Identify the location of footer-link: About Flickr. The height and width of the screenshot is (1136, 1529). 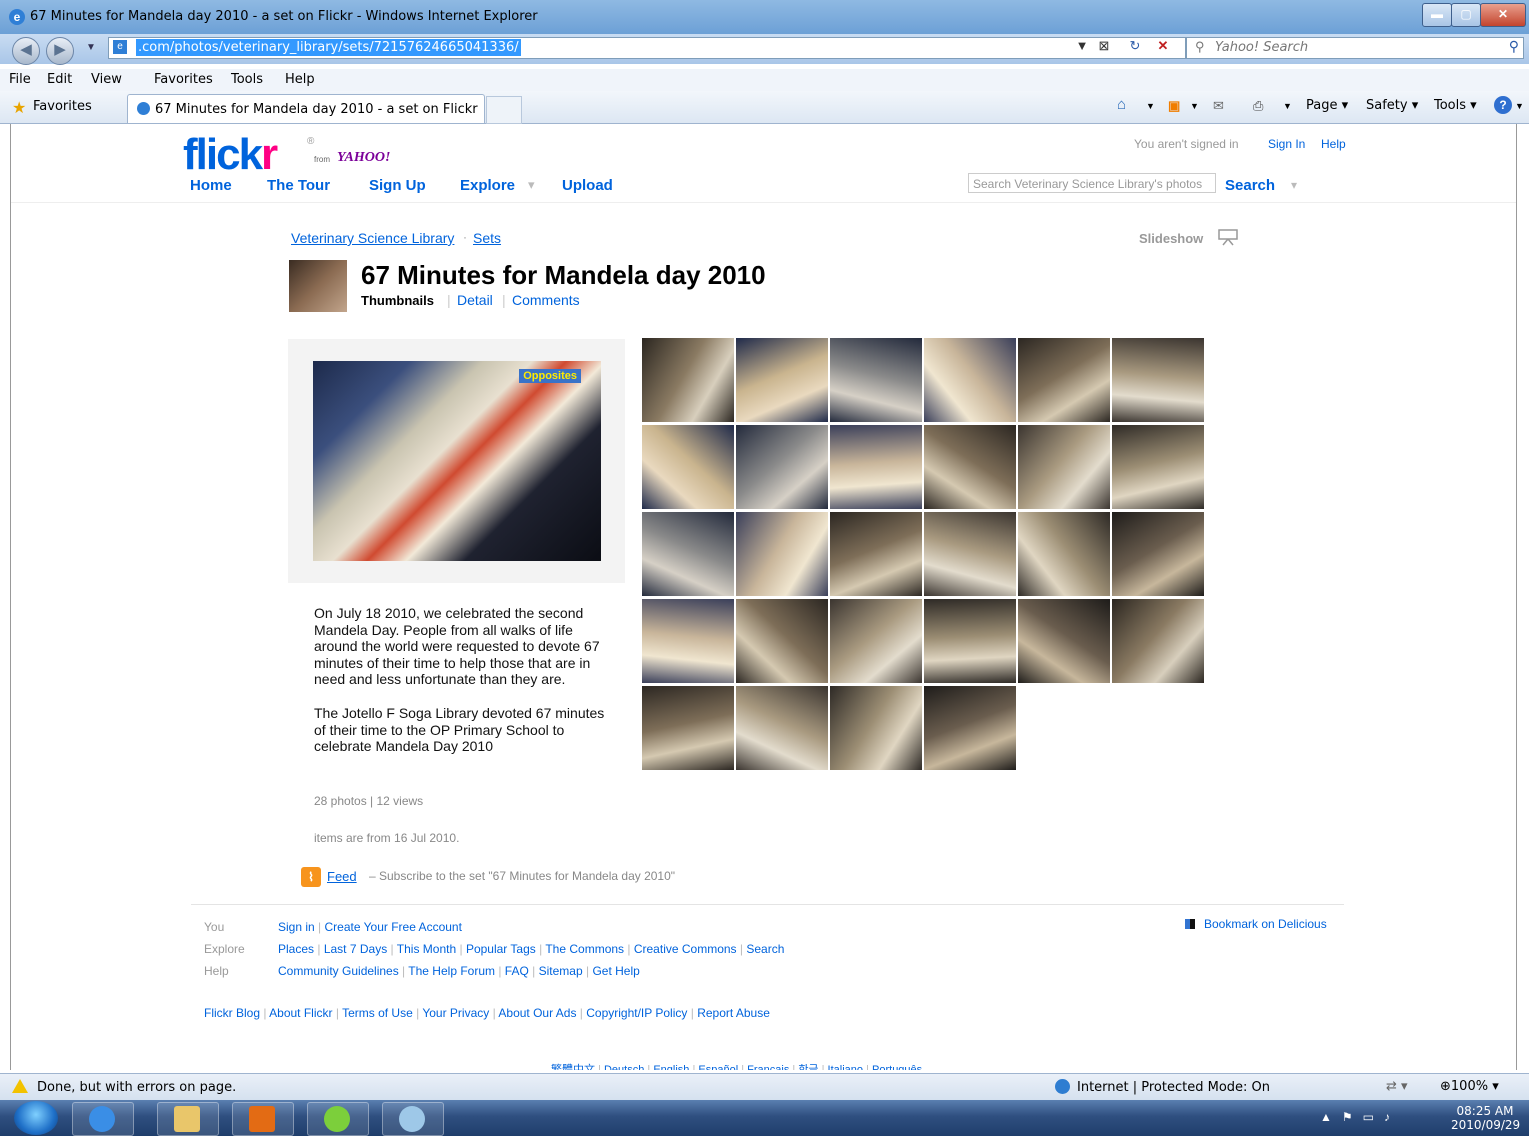
(300, 1013).